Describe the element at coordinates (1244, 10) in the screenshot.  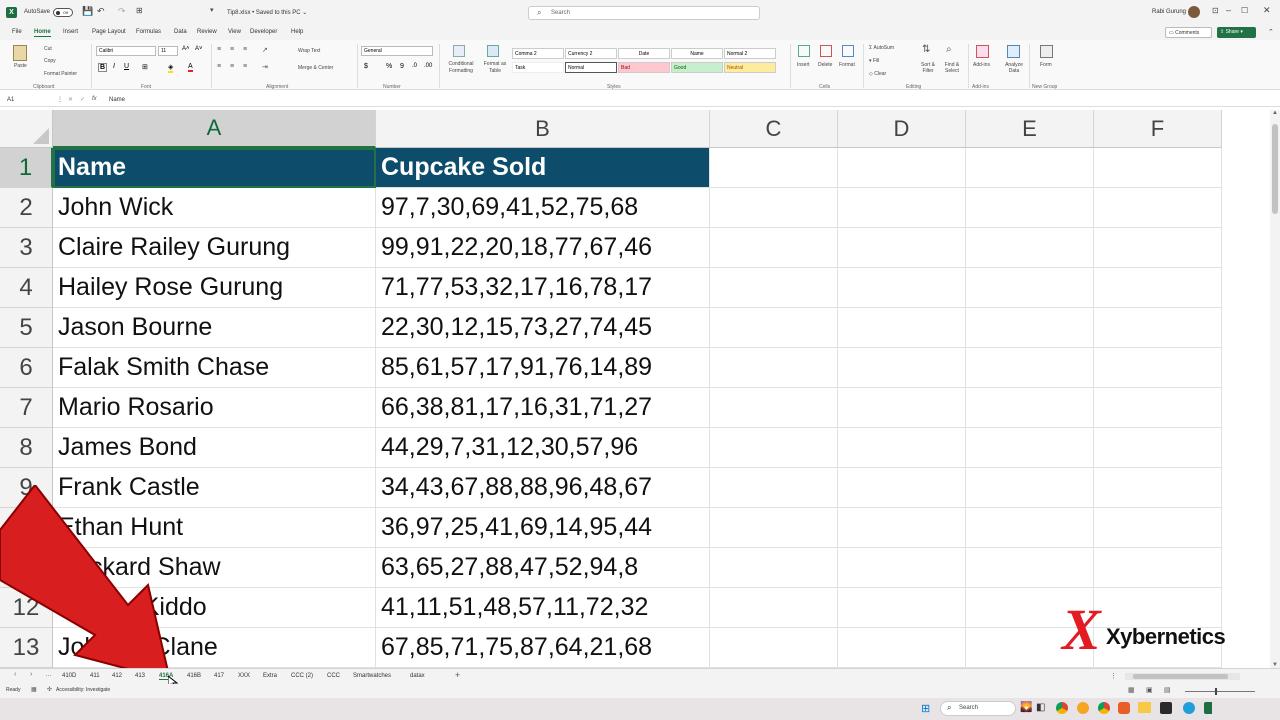
I see `maximize-icon: ☐` at that location.